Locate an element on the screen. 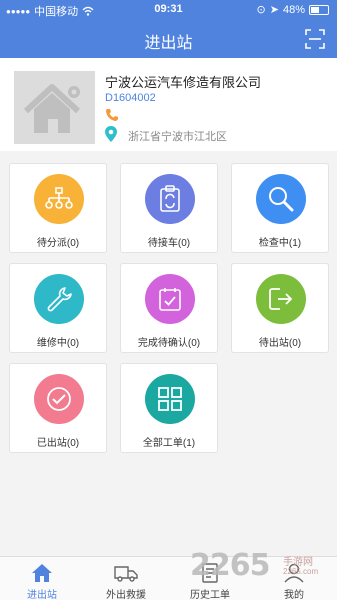  house-icon is located at coordinates (52, 108).